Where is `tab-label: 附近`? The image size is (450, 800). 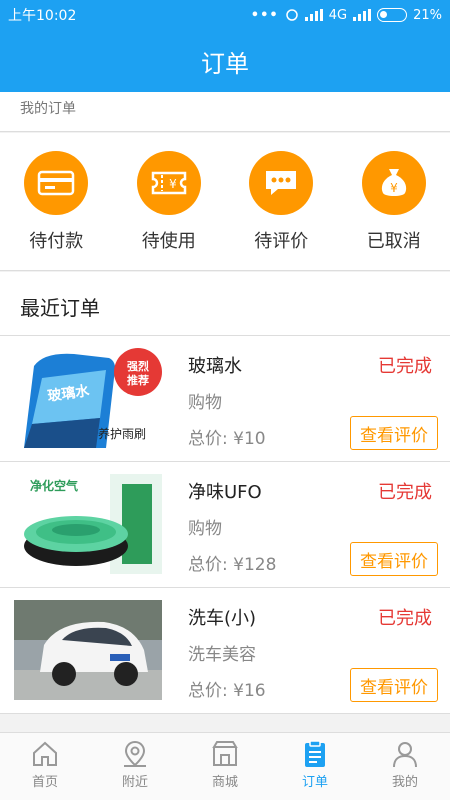
tab-label: 附近 is located at coordinates (134, 782).